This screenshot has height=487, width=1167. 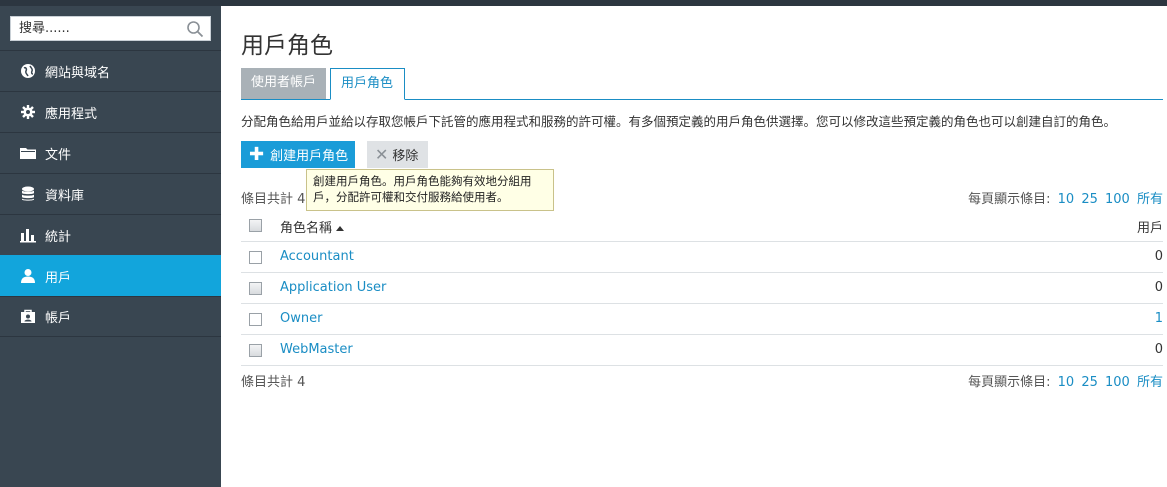 What do you see at coordinates (382, 154) in the screenshot?
I see `remove-icon: ✕` at bounding box center [382, 154].